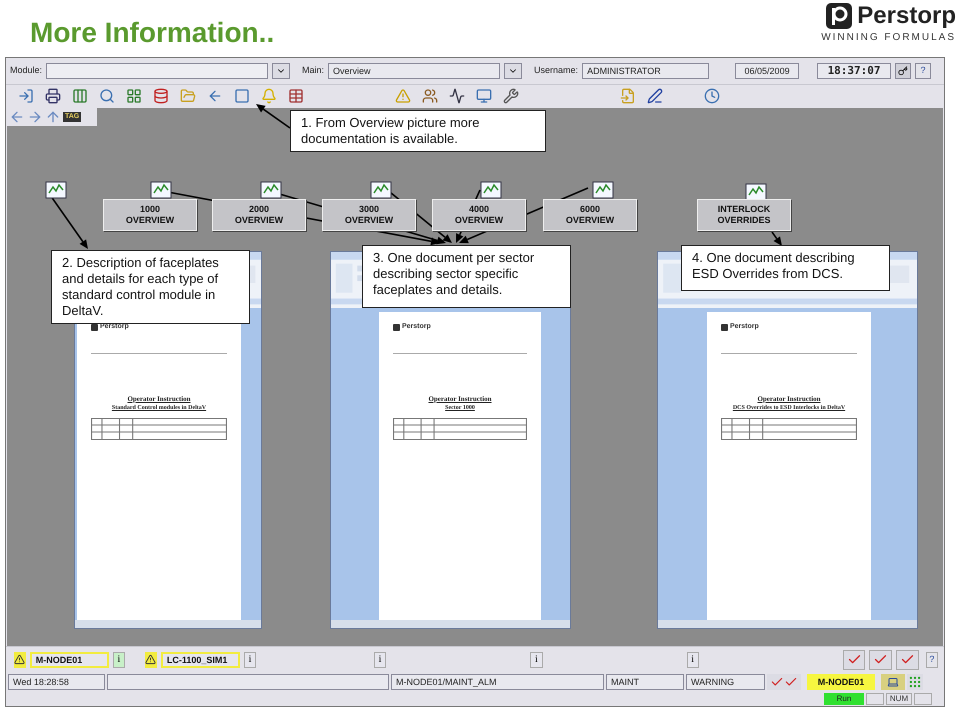 This screenshot has width=960, height=712. I want to click on overview-button: 2000 OVERVIEW, so click(259, 214).